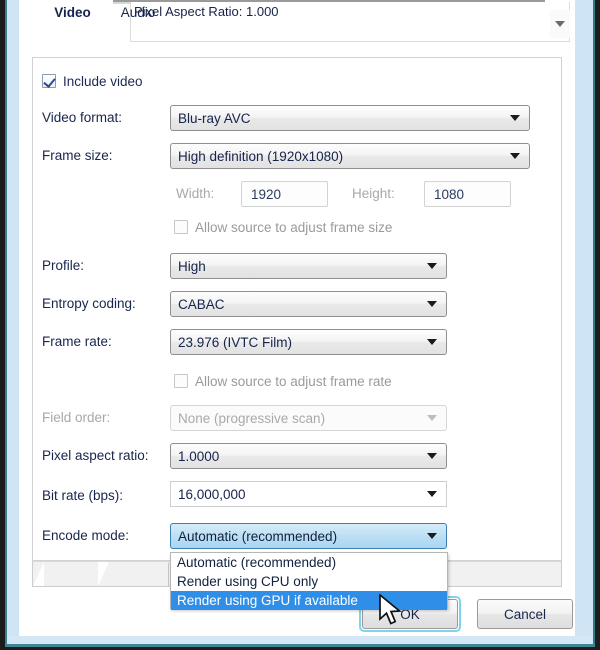 The height and width of the screenshot is (650, 600). I want to click on field-order-combobox: None (progressive scan), so click(308, 418).